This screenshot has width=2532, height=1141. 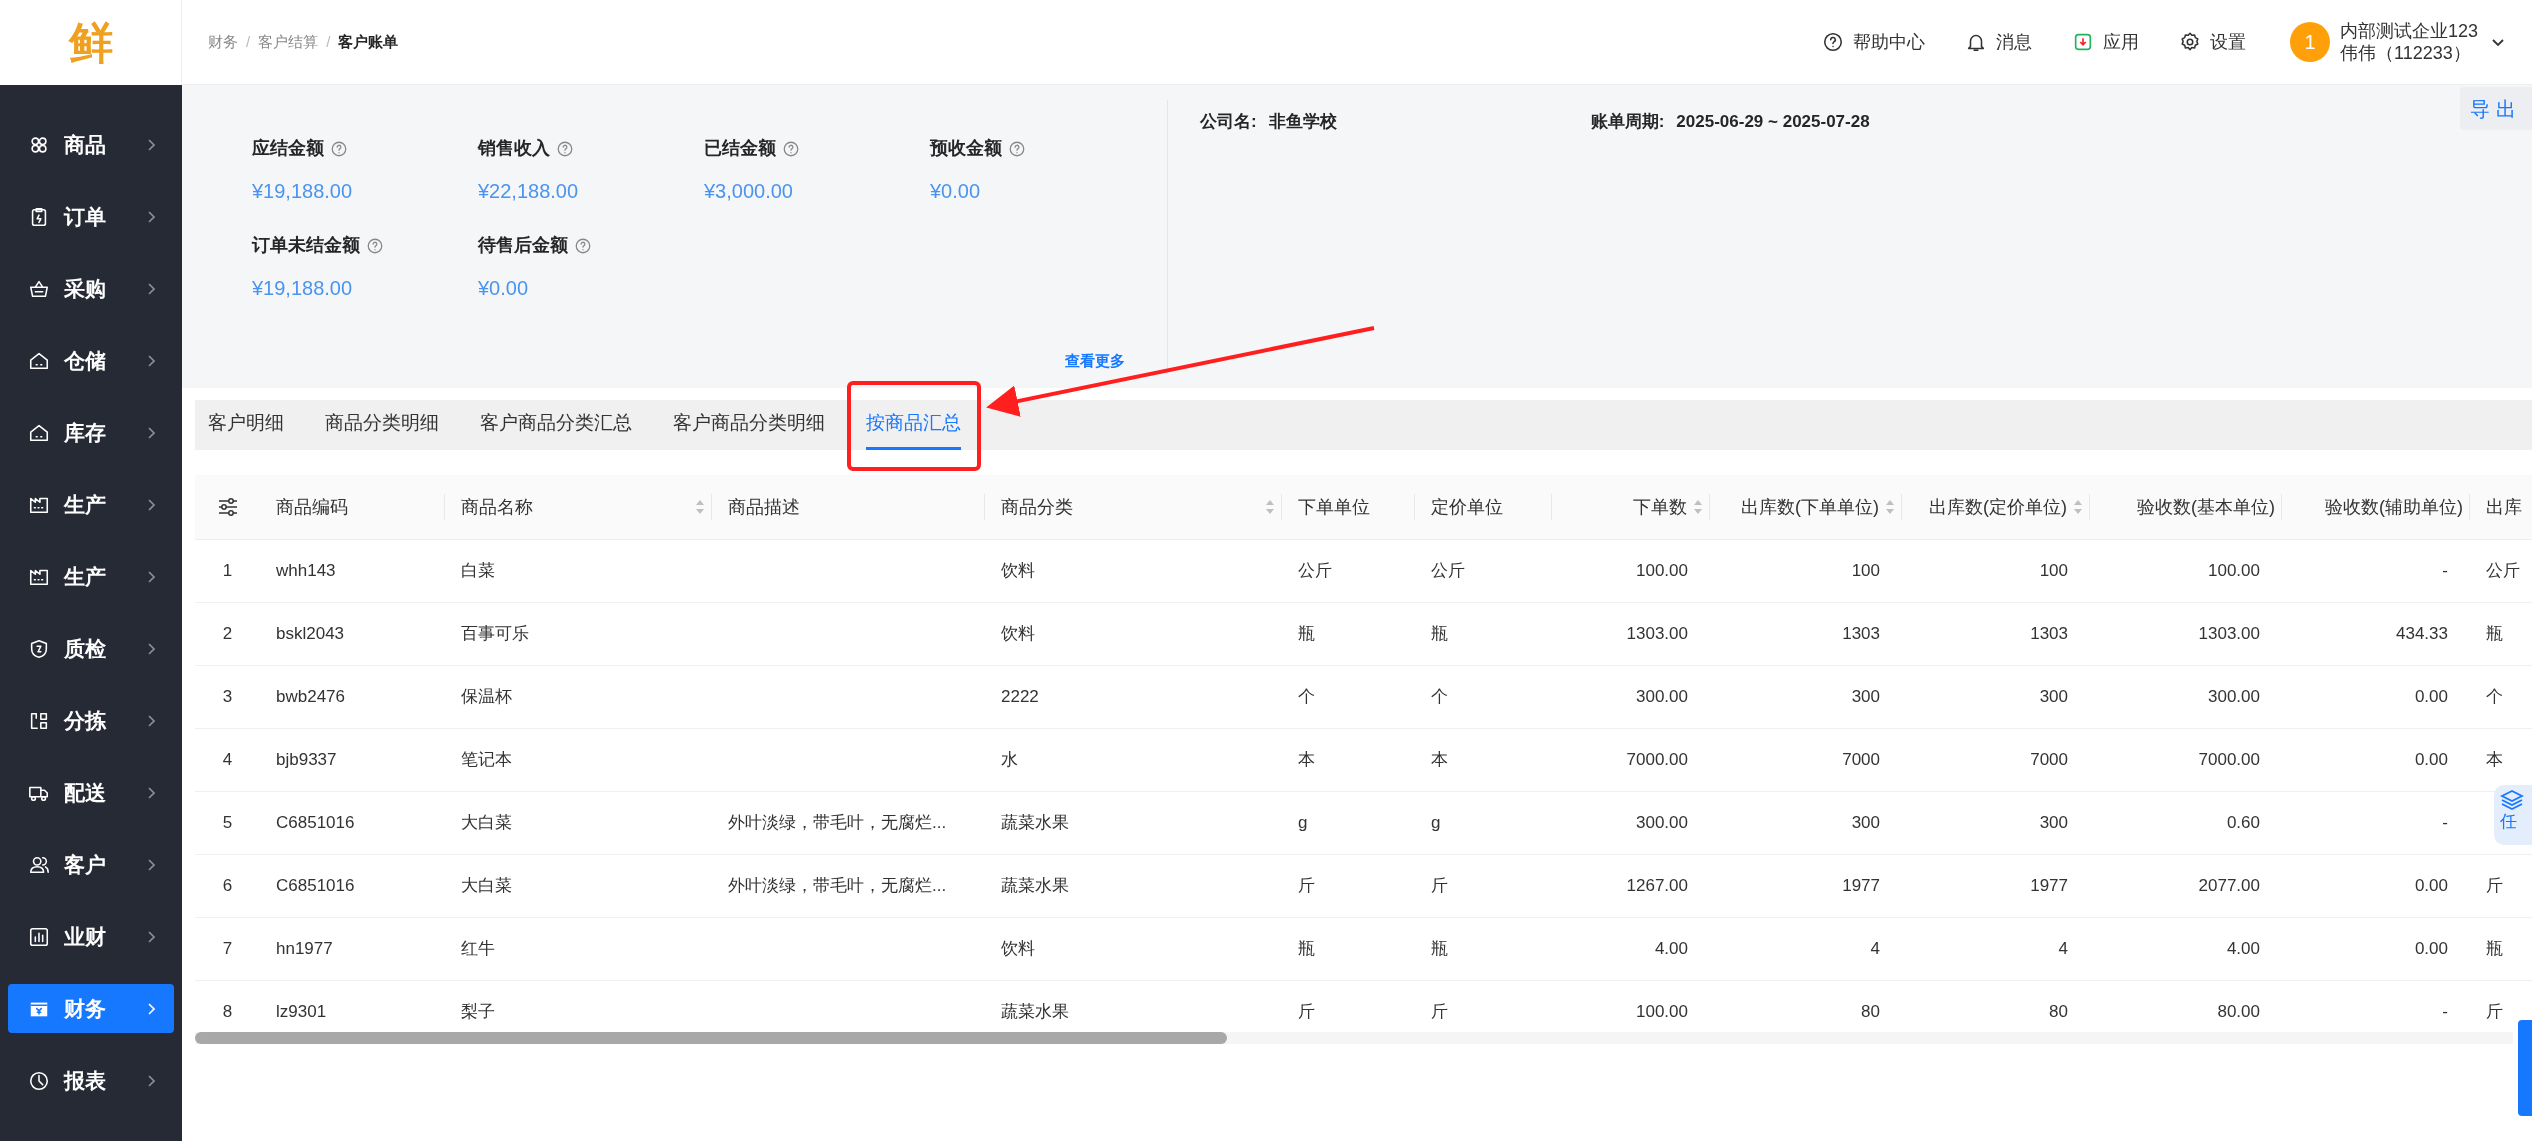 What do you see at coordinates (91, 936) in the screenshot?
I see `sidebar-item: 业财` at bounding box center [91, 936].